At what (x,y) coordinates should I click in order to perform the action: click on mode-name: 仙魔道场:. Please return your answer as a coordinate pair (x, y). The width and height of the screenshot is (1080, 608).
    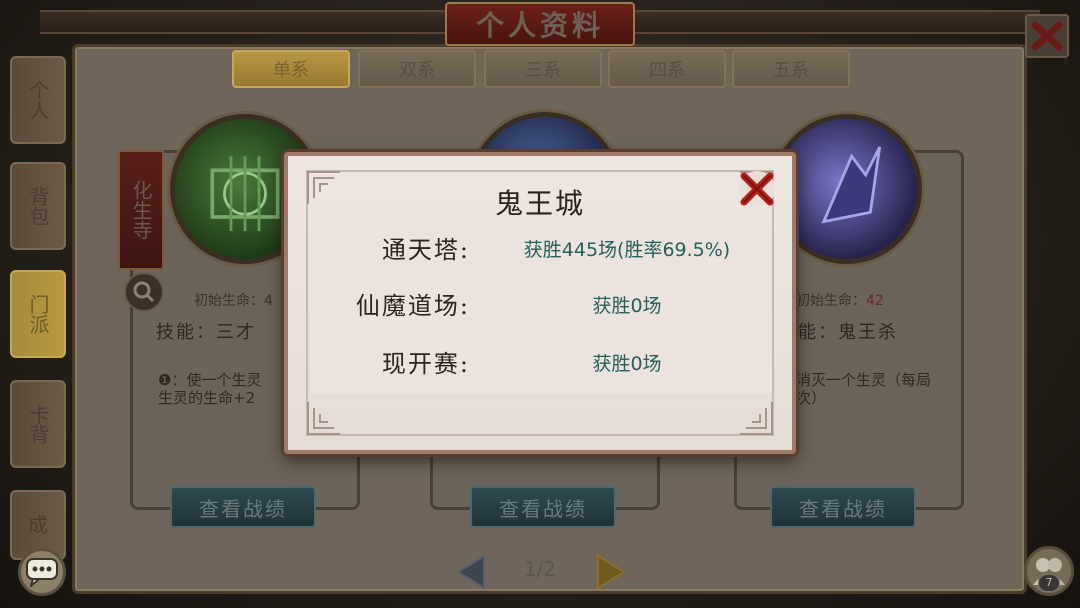
    Looking at the image, I should click on (412, 306).